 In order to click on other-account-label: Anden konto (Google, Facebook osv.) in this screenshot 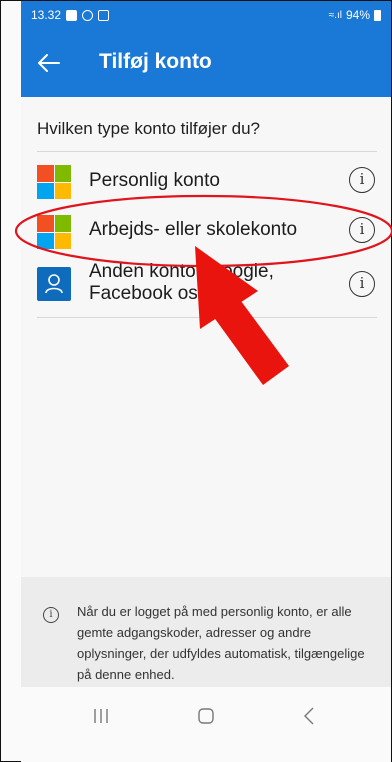, I will do `click(181, 283)`.